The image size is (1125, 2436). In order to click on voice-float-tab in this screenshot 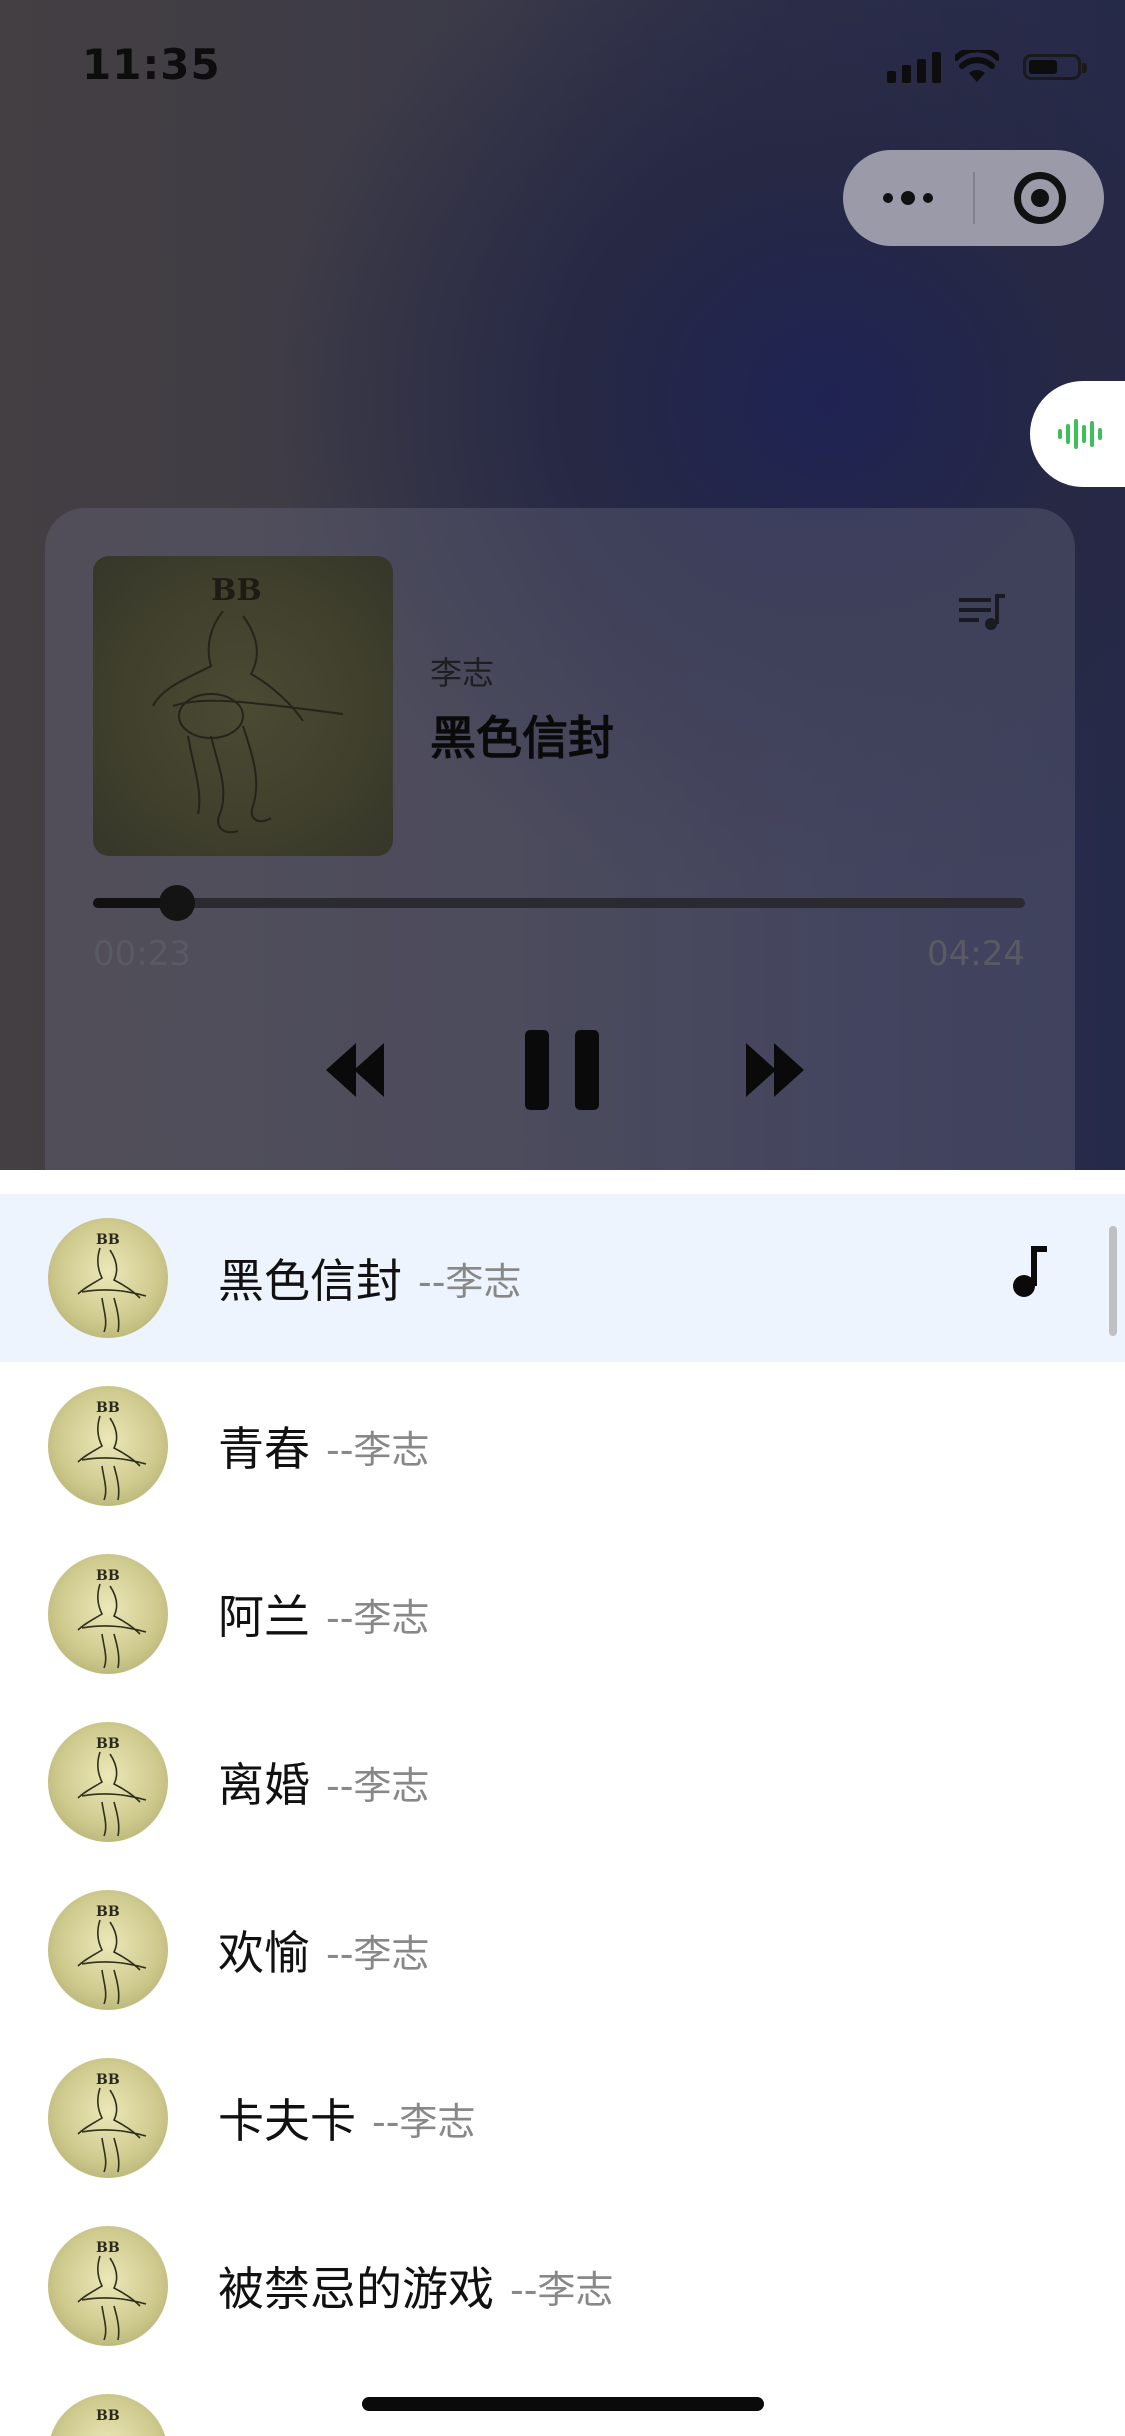, I will do `click(1077, 434)`.